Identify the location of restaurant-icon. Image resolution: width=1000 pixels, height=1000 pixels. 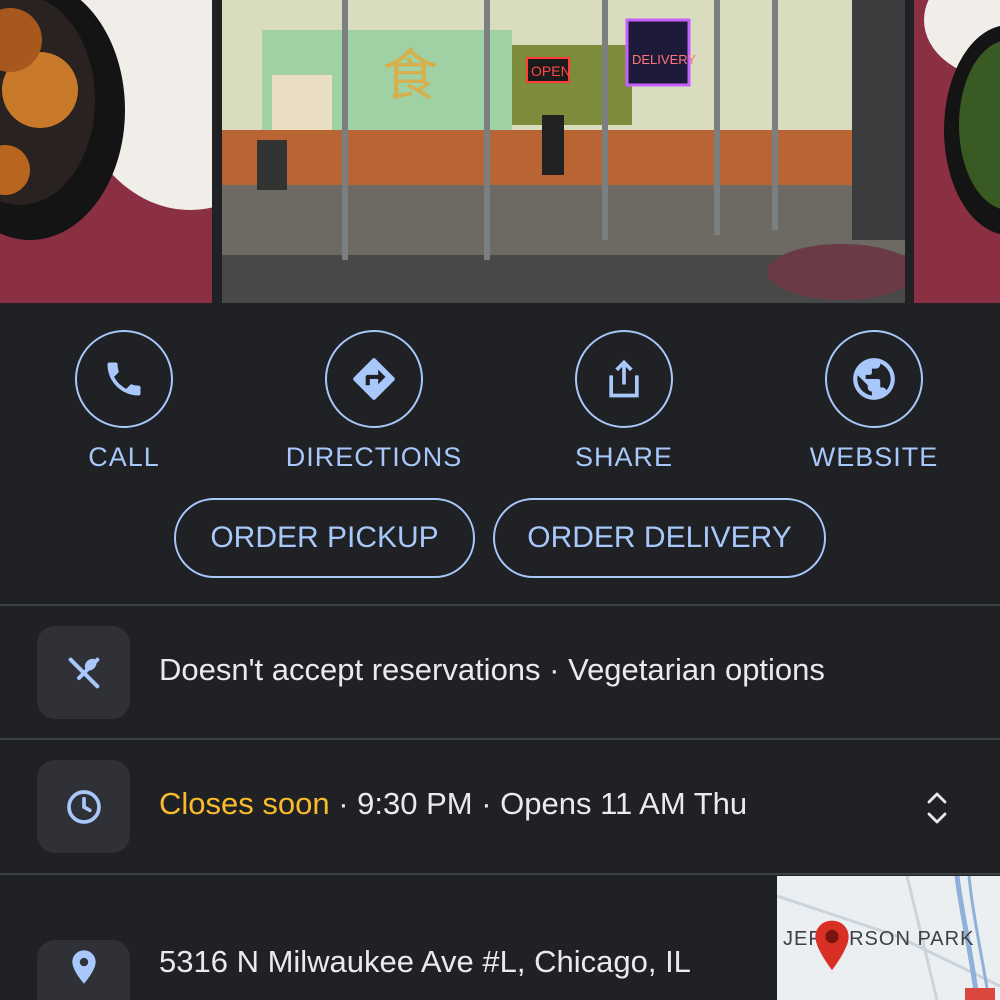
(83, 672).